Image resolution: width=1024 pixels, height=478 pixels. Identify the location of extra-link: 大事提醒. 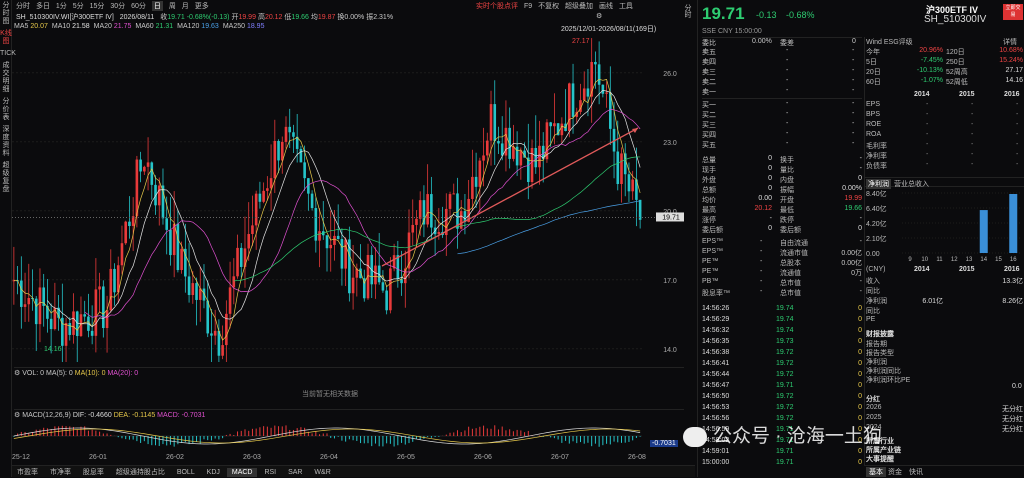
(944, 458).